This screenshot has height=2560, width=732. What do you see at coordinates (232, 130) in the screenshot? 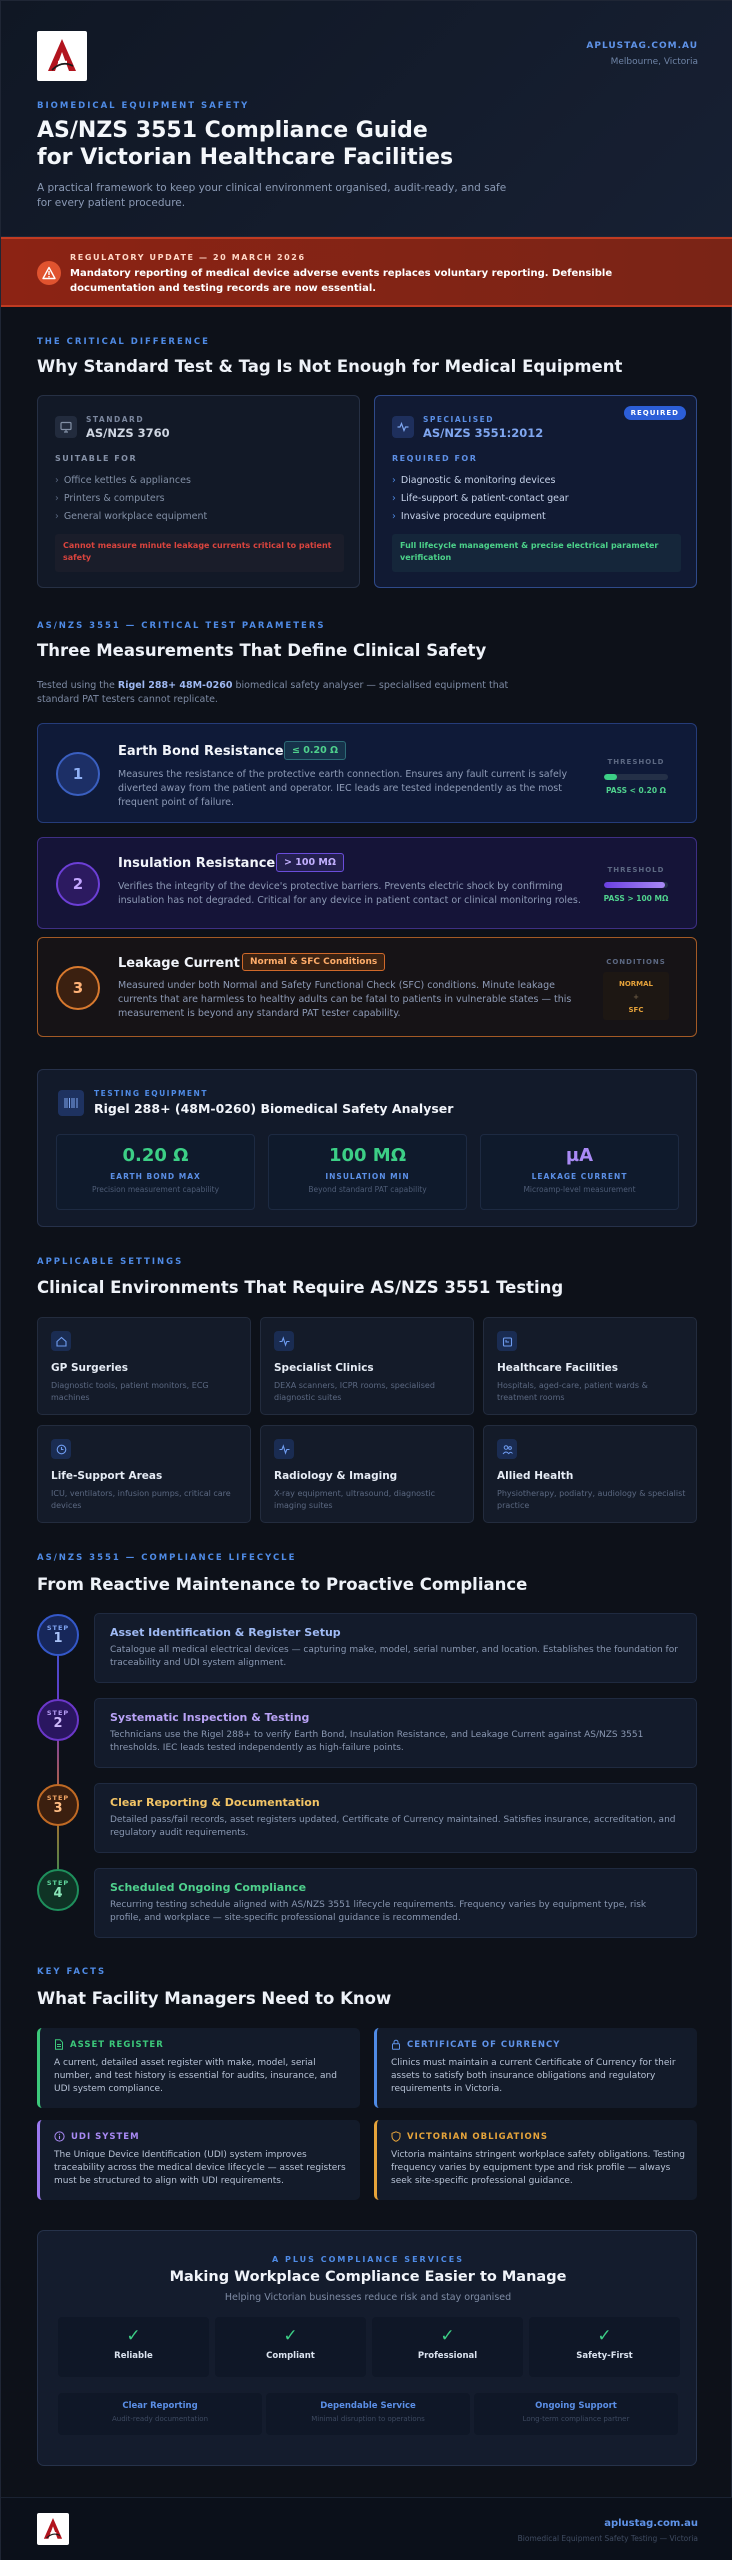
I see `page-title-line1: AS/NZS 3551 Compliance Guide` at bounding box center [232, 130].